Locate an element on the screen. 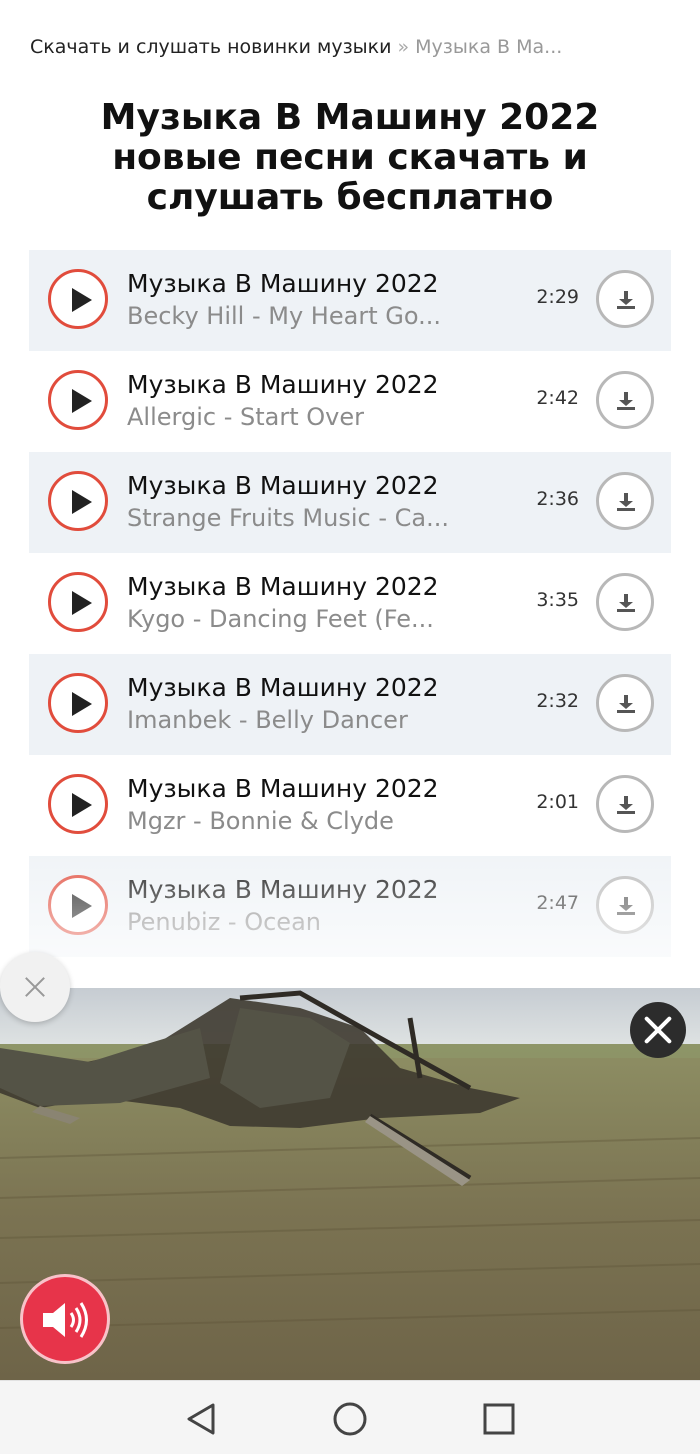 The height and width of the screenshot is (1454, 700). track-info: Музыка В Машину 2022 Penubiz - Ocean is located at coordinates (308, 906).